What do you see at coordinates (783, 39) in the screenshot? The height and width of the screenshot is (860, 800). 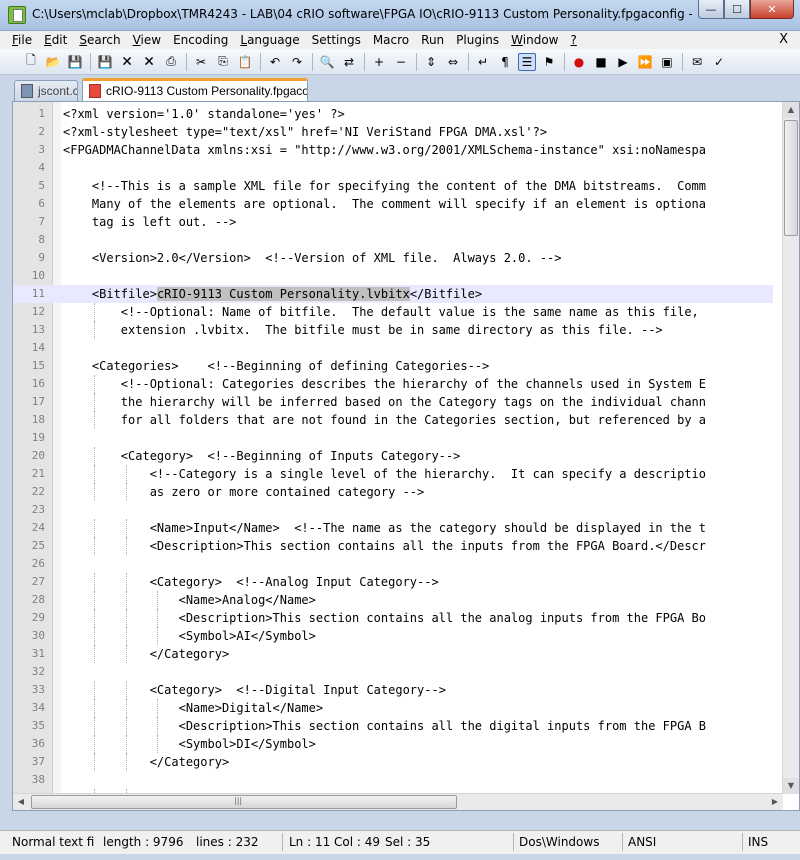 I see `close-document-button: X` at bounding box center [783, 39].